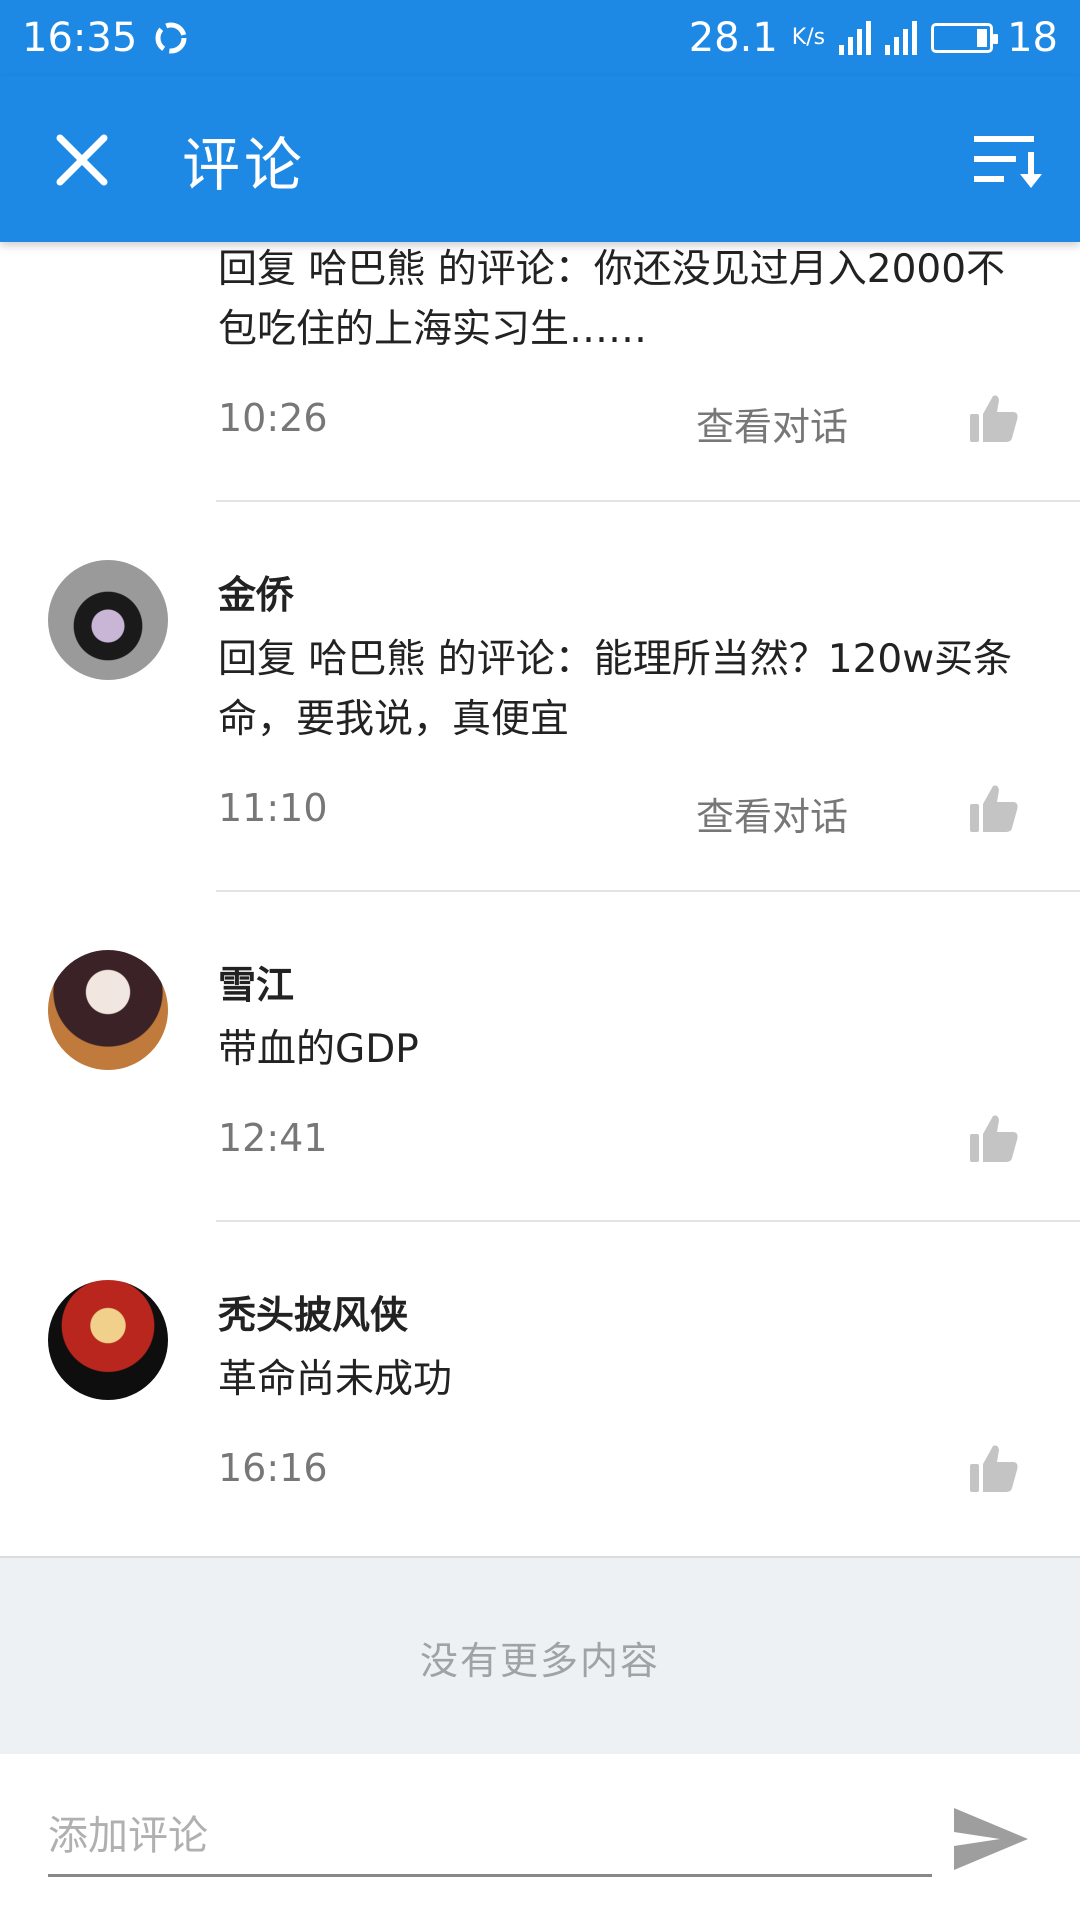 The image size is (1080, 1920). Describe the element at coordinates (318, 1049) in the screenshot. I see `comment-text: 带血的GDP` at that location.